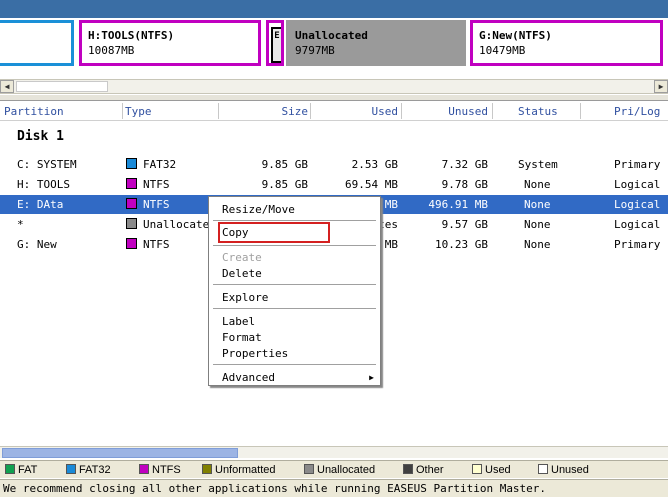  Describe the element at coordinates (388, 224) in the screenshot. I see `cell-used: tes` at that location.